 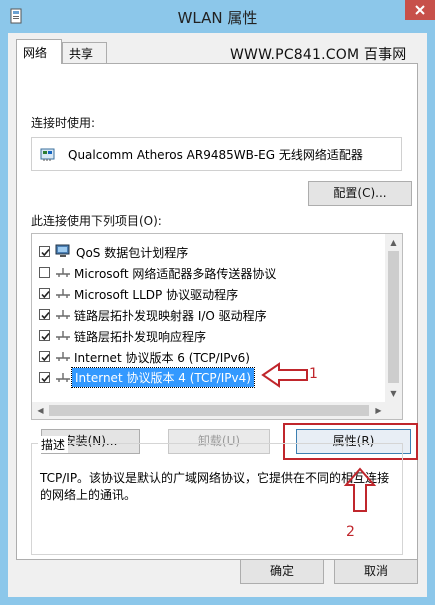 I want to click on item-label: Microsoft LLDP 协议驱动程序, so click(x=156, y=295).